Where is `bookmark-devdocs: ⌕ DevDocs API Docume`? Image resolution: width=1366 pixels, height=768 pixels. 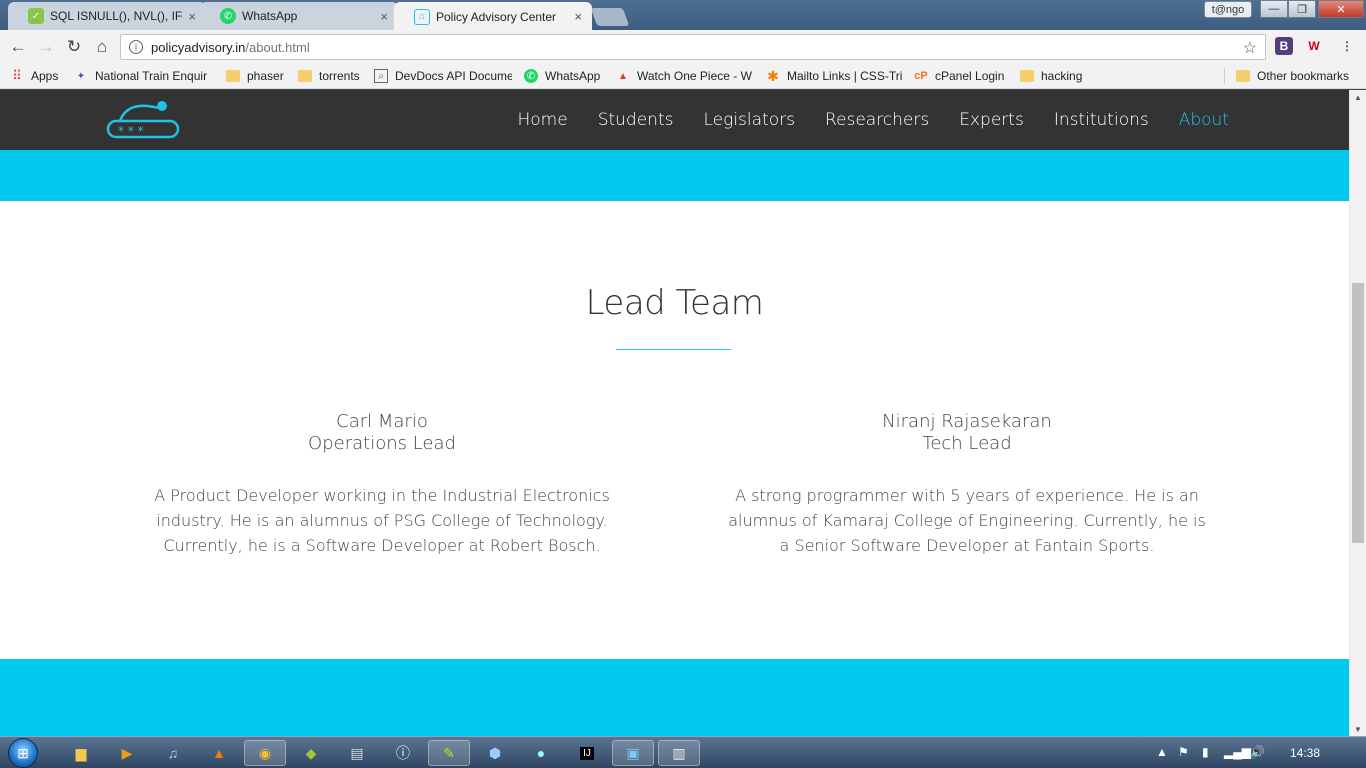
bookmark-devdocs: ⌕ DevDocs API Docume is located at coordinates (443, 76).